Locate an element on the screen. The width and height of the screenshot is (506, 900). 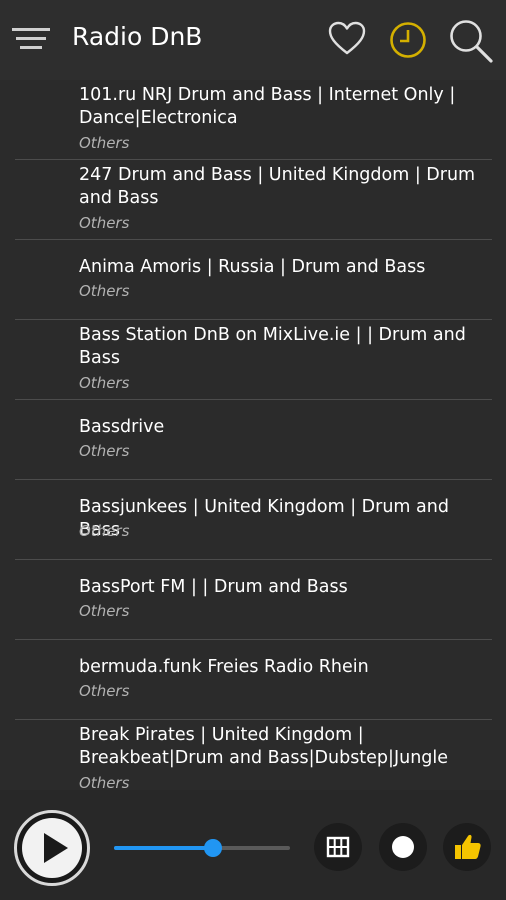
play-button-face is located at coordinates (52, 848).